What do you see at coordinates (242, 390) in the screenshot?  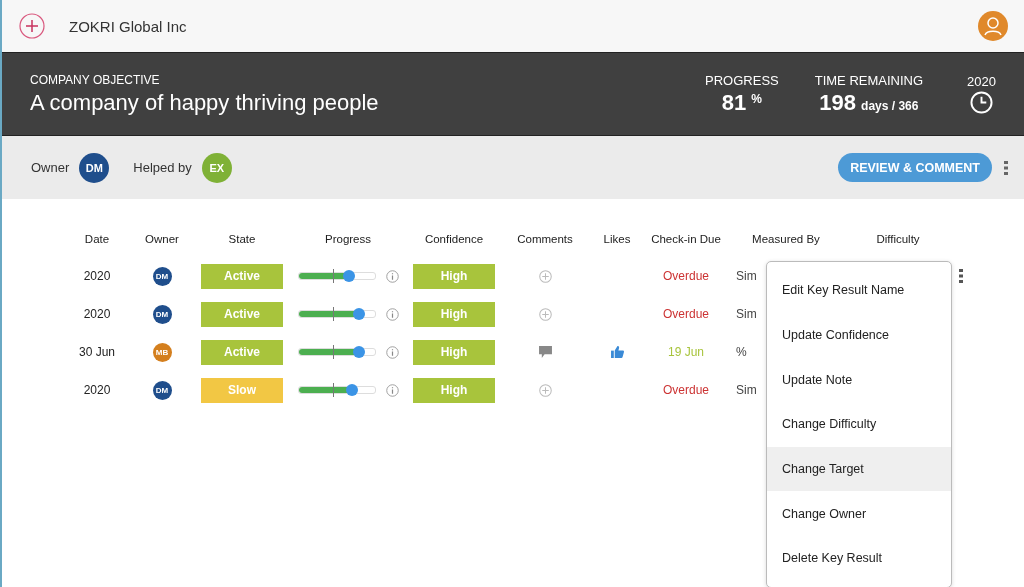 I see `state-badge: Slow` at bounding box center [242, 390].